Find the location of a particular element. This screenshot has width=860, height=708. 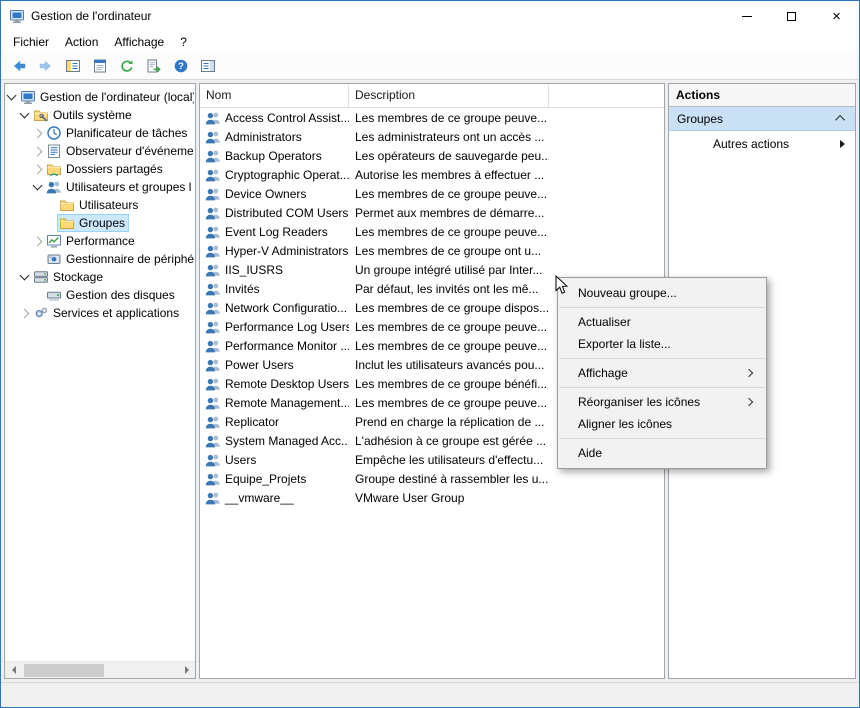

group-name: Device Owners is located at coordinates (266, 193).